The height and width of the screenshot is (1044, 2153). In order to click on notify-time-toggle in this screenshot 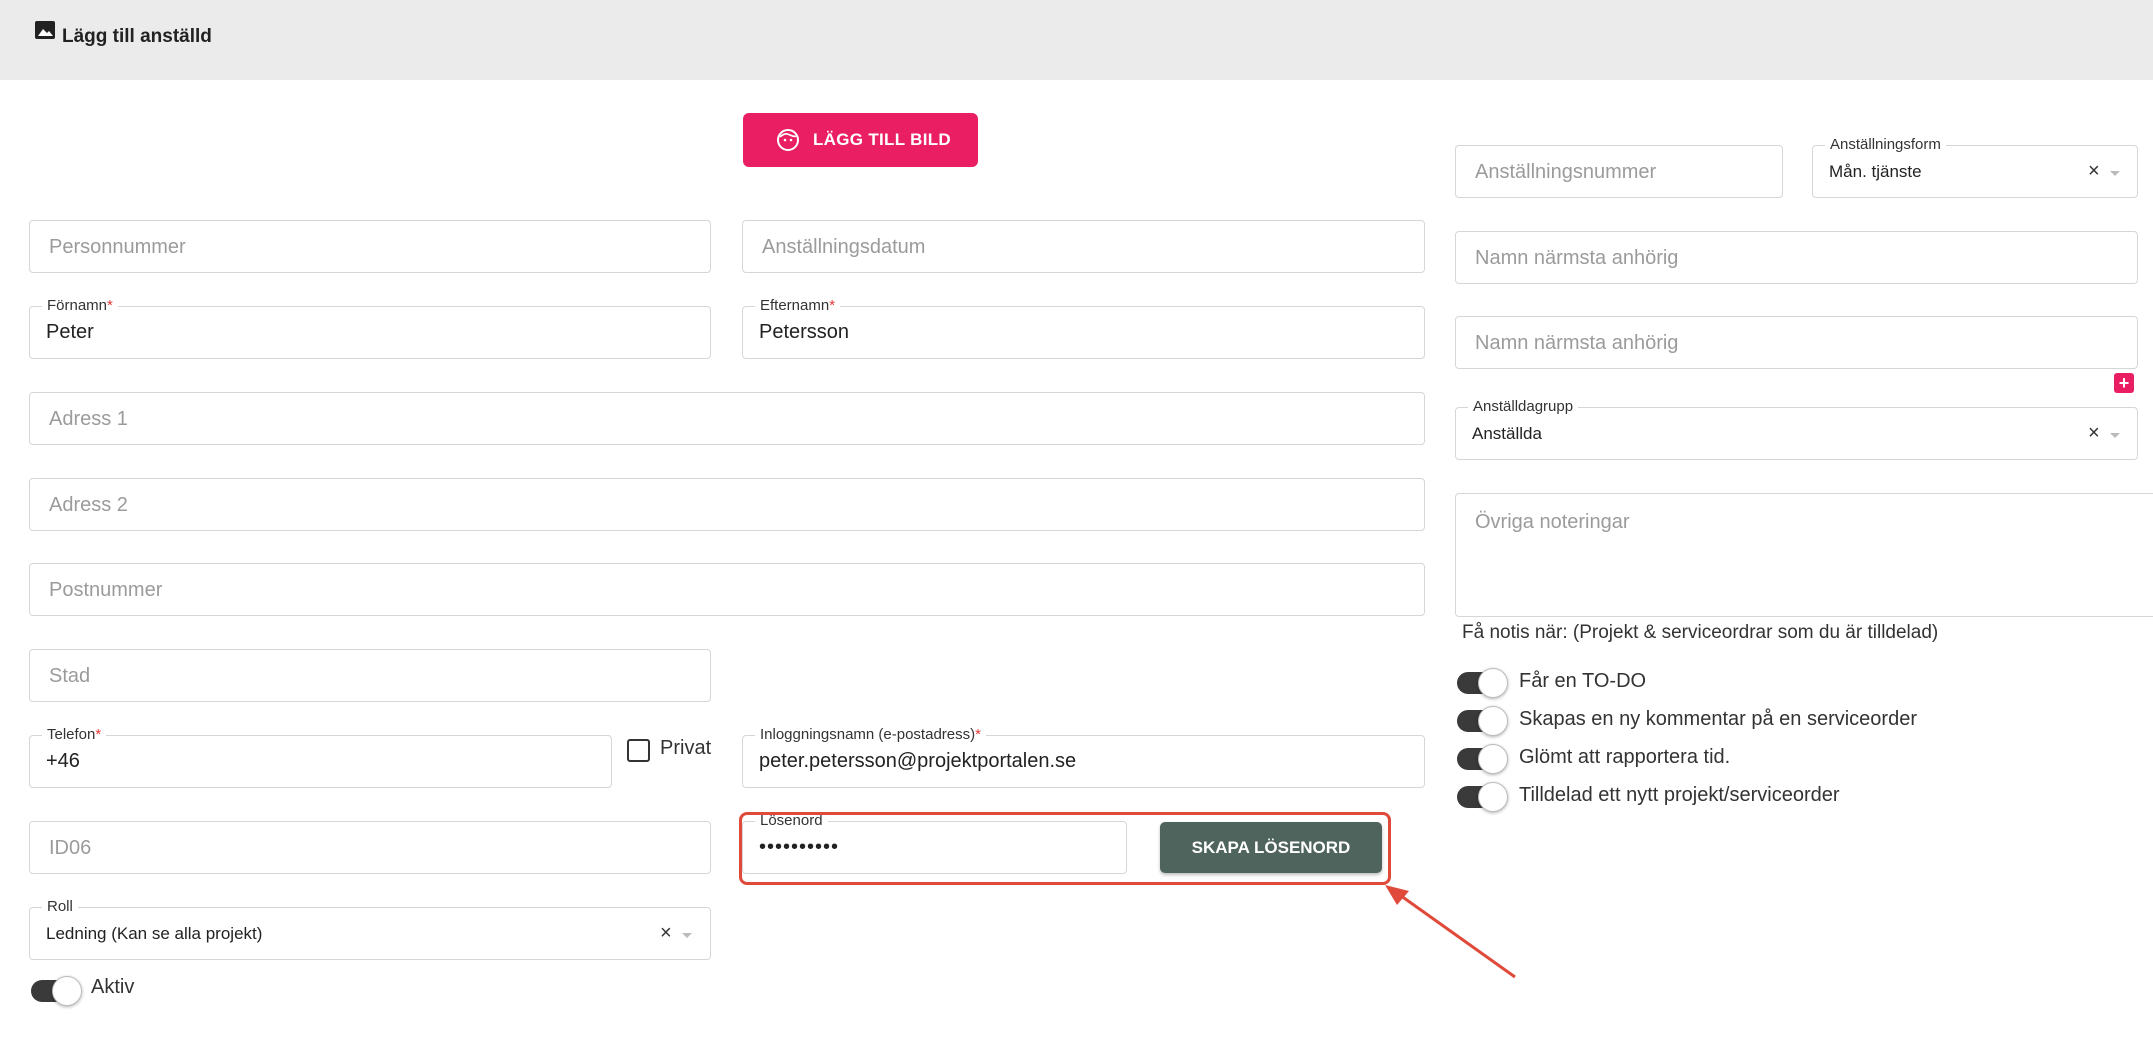, I will do `click(1482, 759)`.